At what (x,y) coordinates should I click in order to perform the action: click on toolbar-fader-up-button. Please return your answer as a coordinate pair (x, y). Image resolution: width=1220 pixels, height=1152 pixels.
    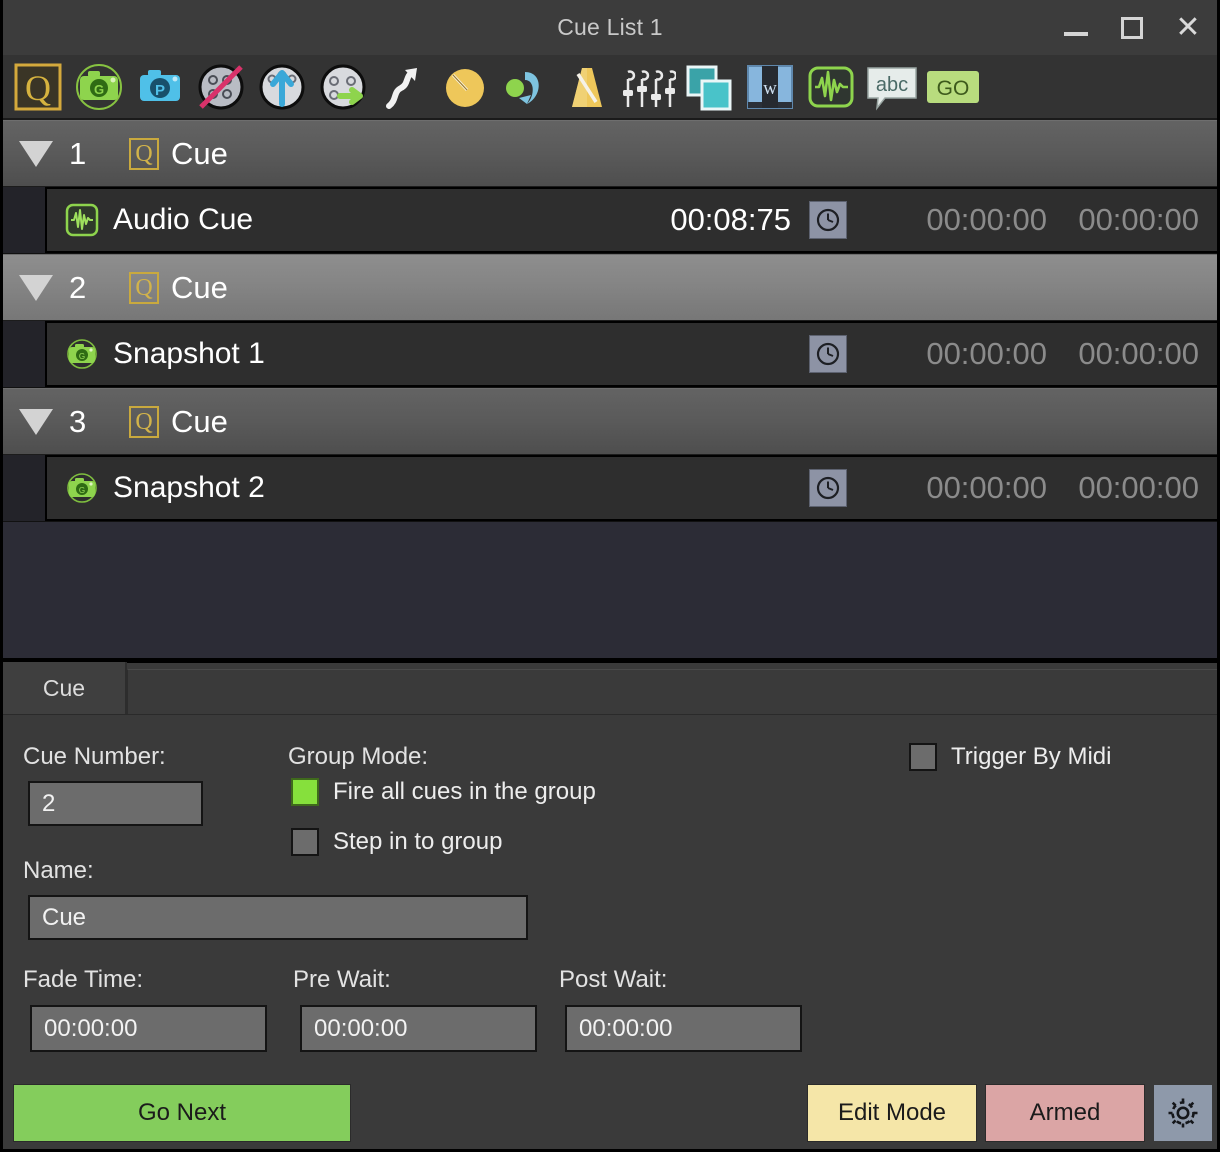
    Looking at the image, I should click on (282, 87).